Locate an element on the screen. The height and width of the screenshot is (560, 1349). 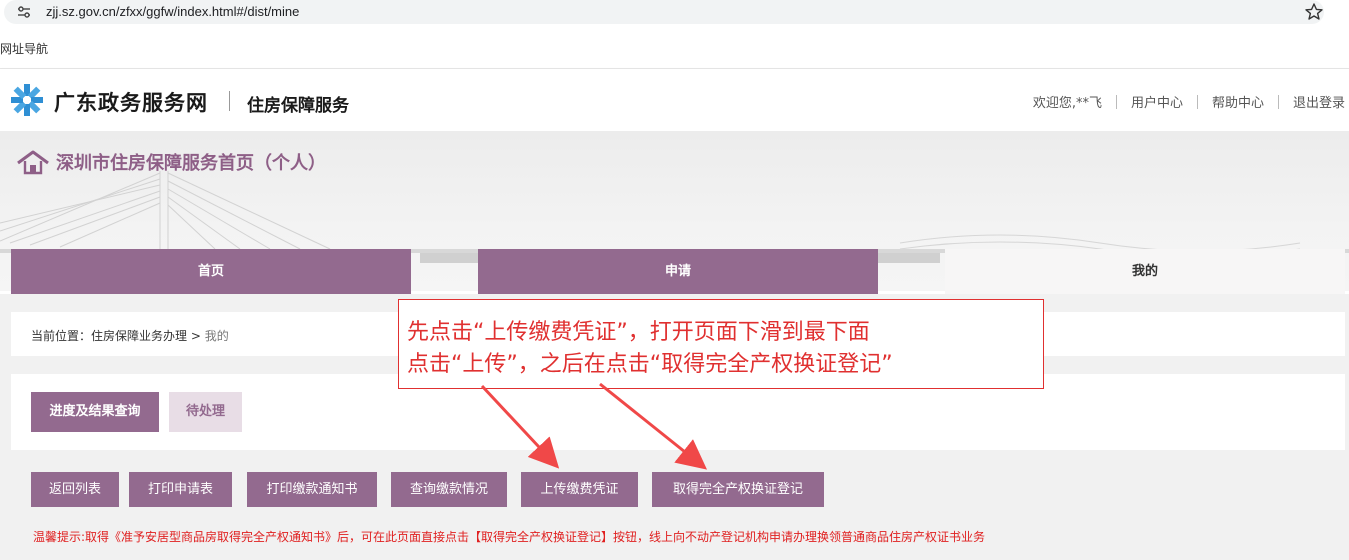
annotation-line-1: 先点击“上传缴费凭证”，打开页面下滑到最下面 is located at coordinates (638, 332).